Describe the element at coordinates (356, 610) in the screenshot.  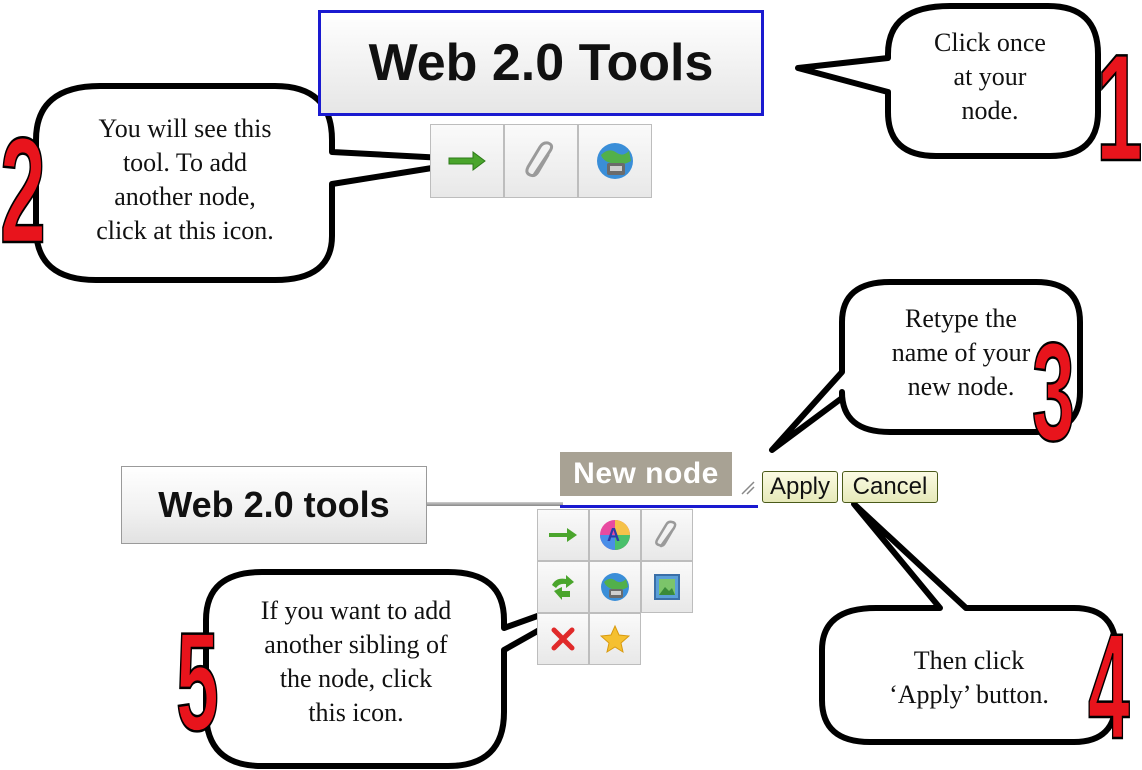
I see `callout-5-line: If you want to add` at that location.